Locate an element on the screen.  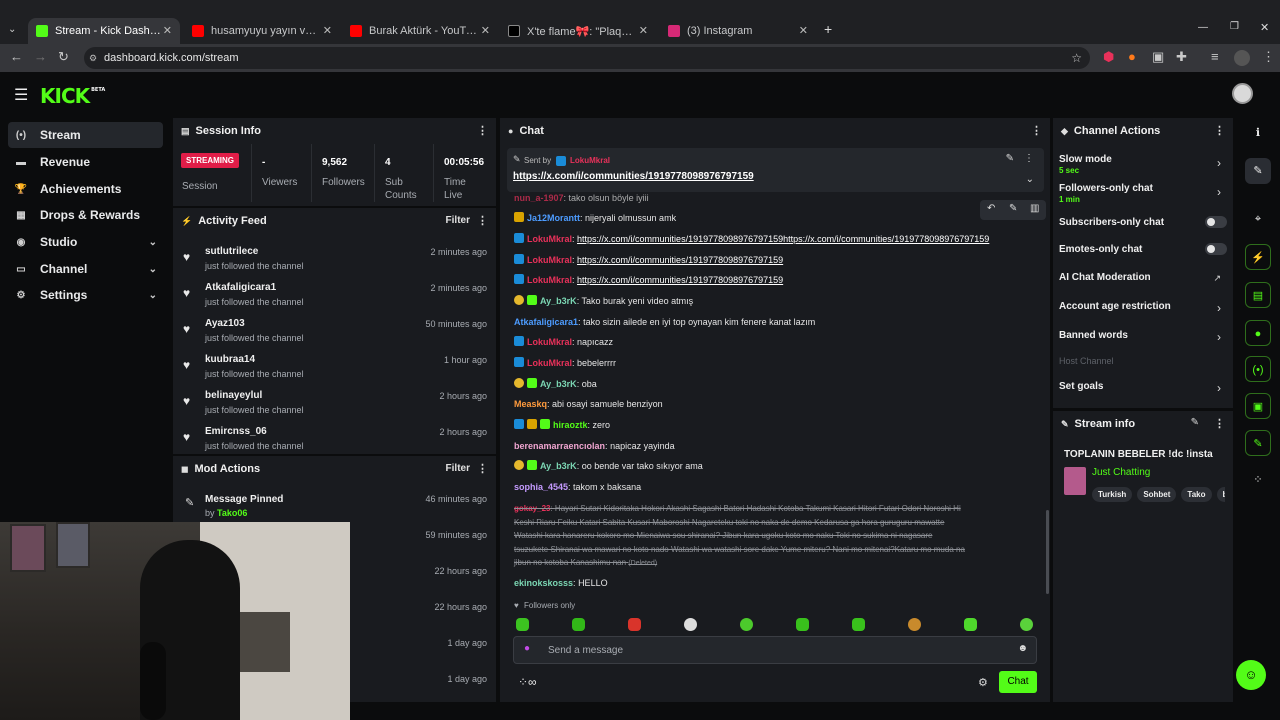
sidebar-item-channel: ▭ Channel ⌄ is located at coordinates (85, 269).